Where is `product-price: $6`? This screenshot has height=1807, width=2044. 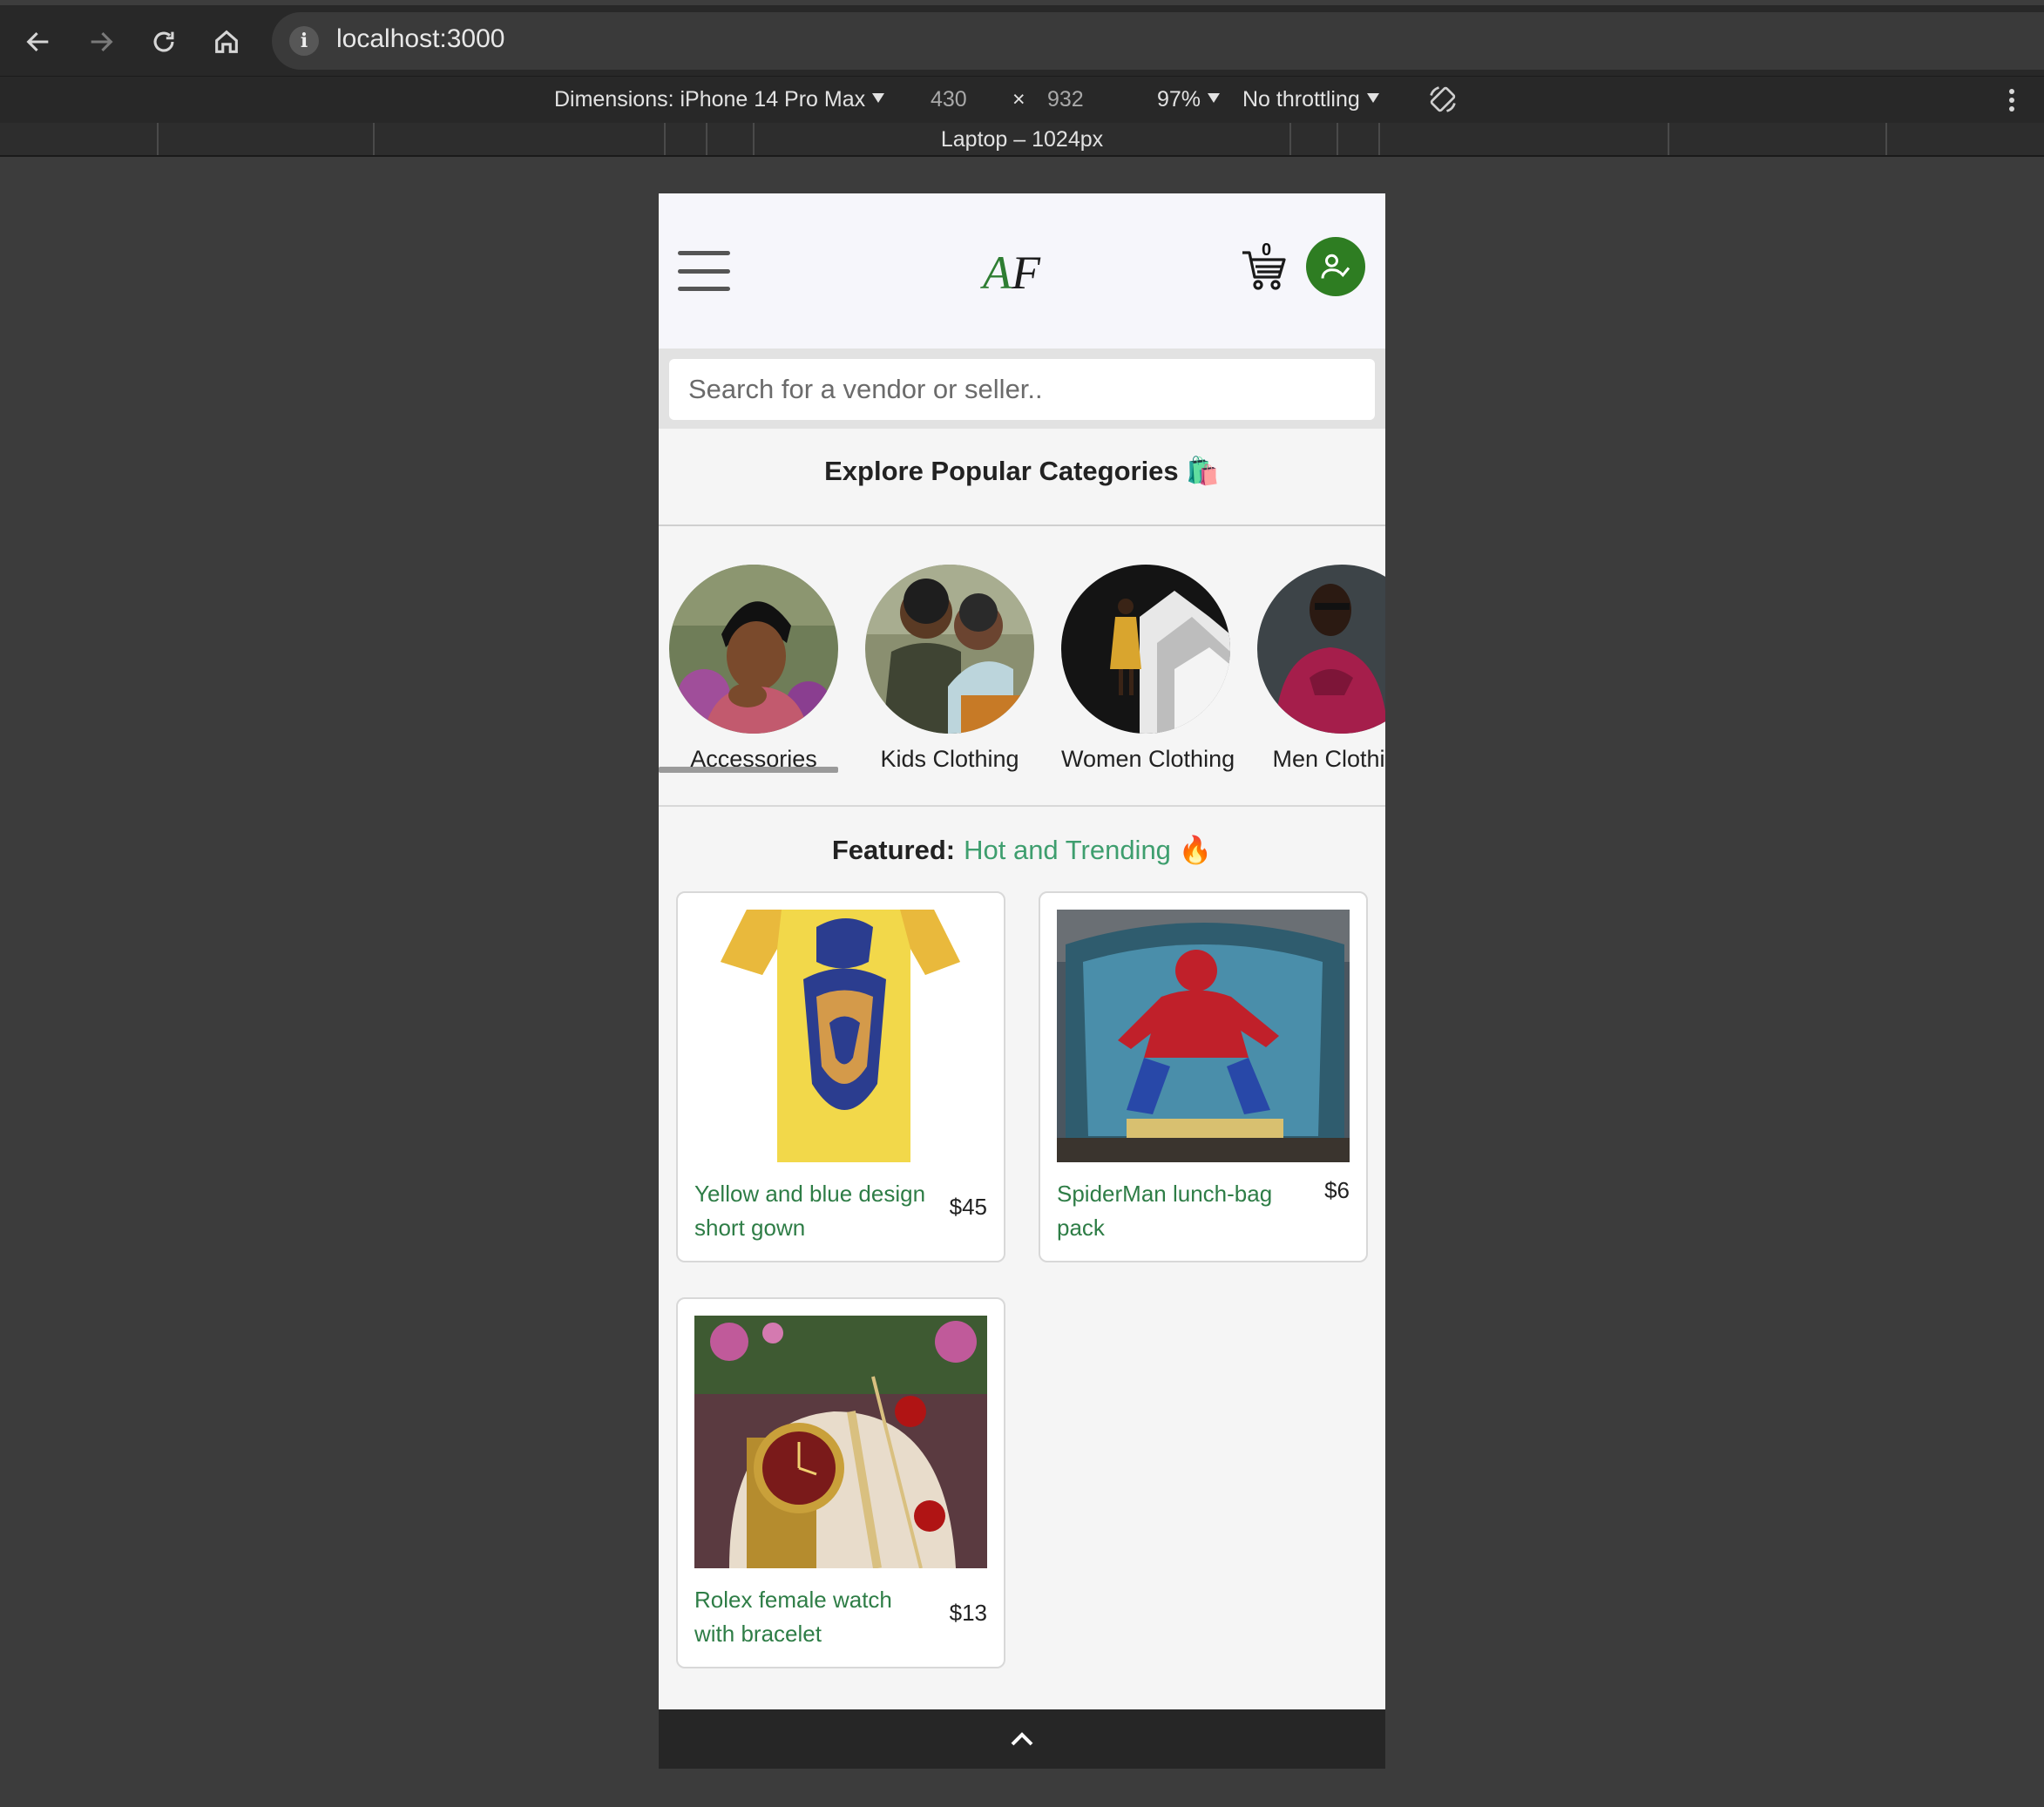
product-price: $6 is located at coordinates (1337, 1190).